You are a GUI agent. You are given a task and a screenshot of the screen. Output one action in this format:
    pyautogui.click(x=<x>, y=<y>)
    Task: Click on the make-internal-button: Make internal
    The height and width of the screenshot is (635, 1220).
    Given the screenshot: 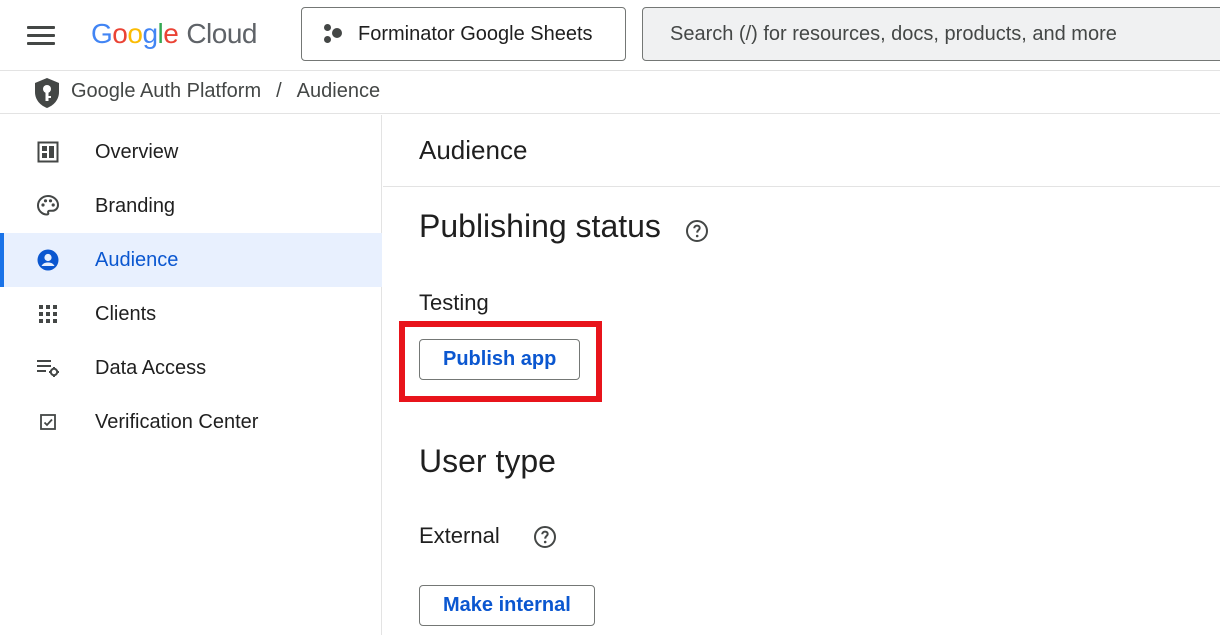 What is the action you would take?
    pyautogui.click(x=507, y=605)
    